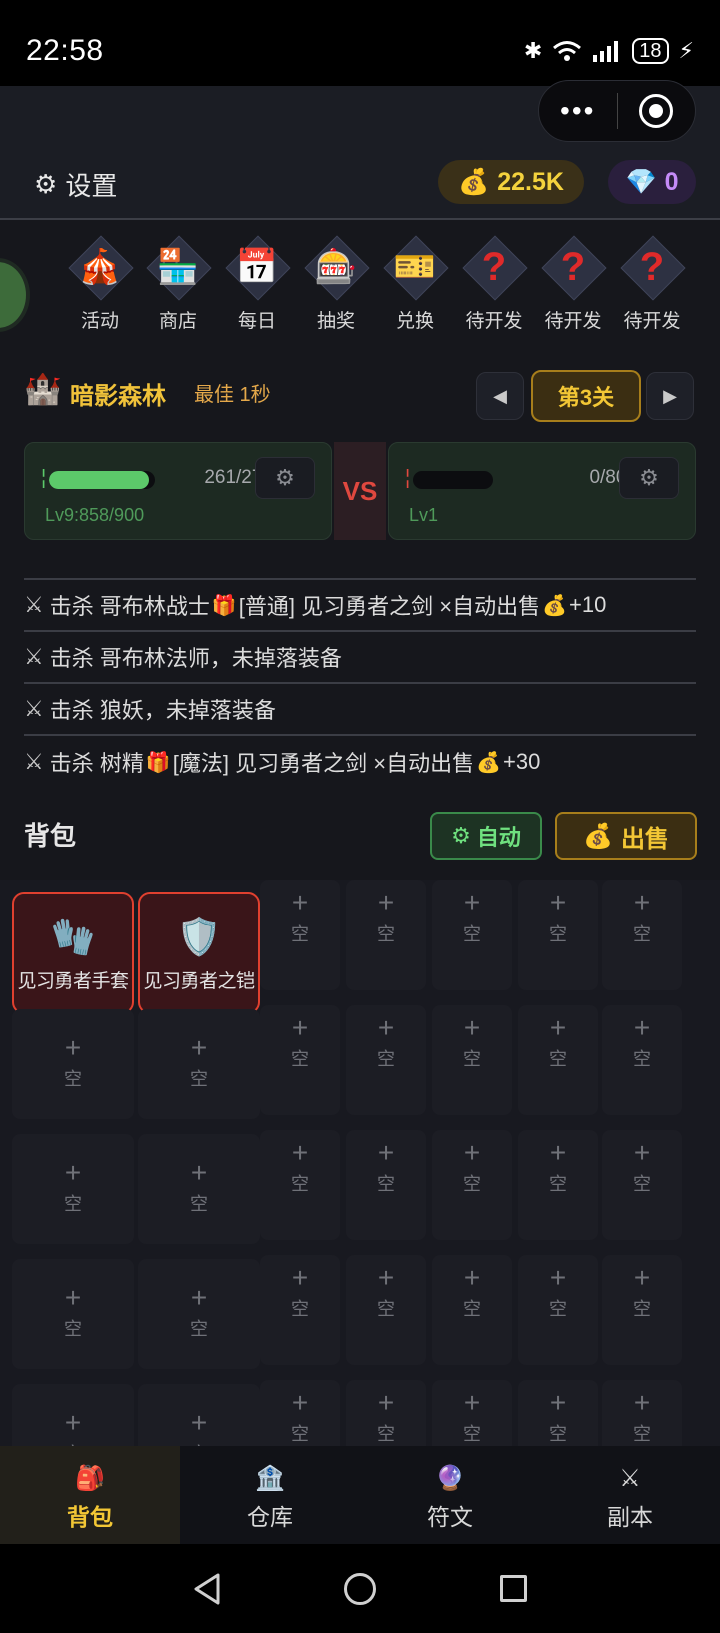  Describe the element at coordinates (90, 1495) in the screenshot. I see `tab-bag: 🎒 背包` at that location.